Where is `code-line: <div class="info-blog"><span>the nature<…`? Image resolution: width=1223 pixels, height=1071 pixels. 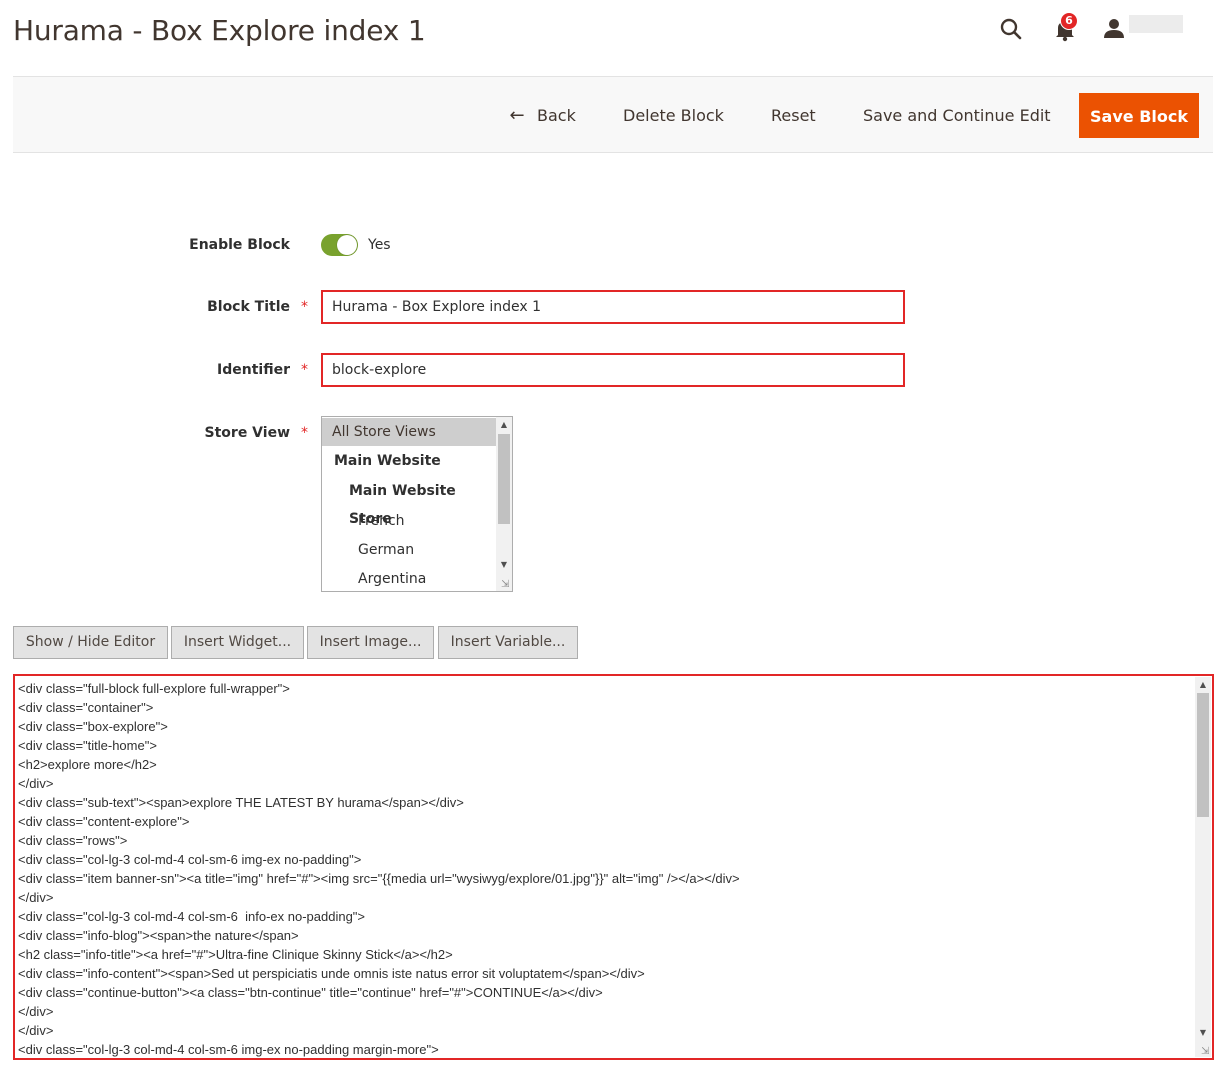 code-line: <div class="info-blog"><span>the nature<… is located at coordinates (158, 935).